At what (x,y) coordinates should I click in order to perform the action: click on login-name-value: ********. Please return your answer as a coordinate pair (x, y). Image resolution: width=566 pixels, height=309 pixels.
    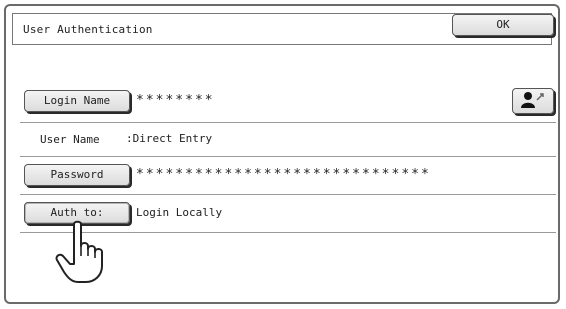
    Looking at the image, I should click on (175, 100).